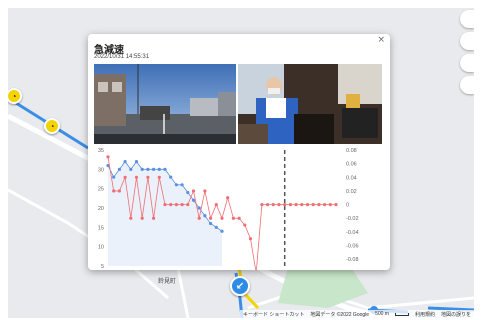  I want to click on close-icon: ×, so click(381, 40).